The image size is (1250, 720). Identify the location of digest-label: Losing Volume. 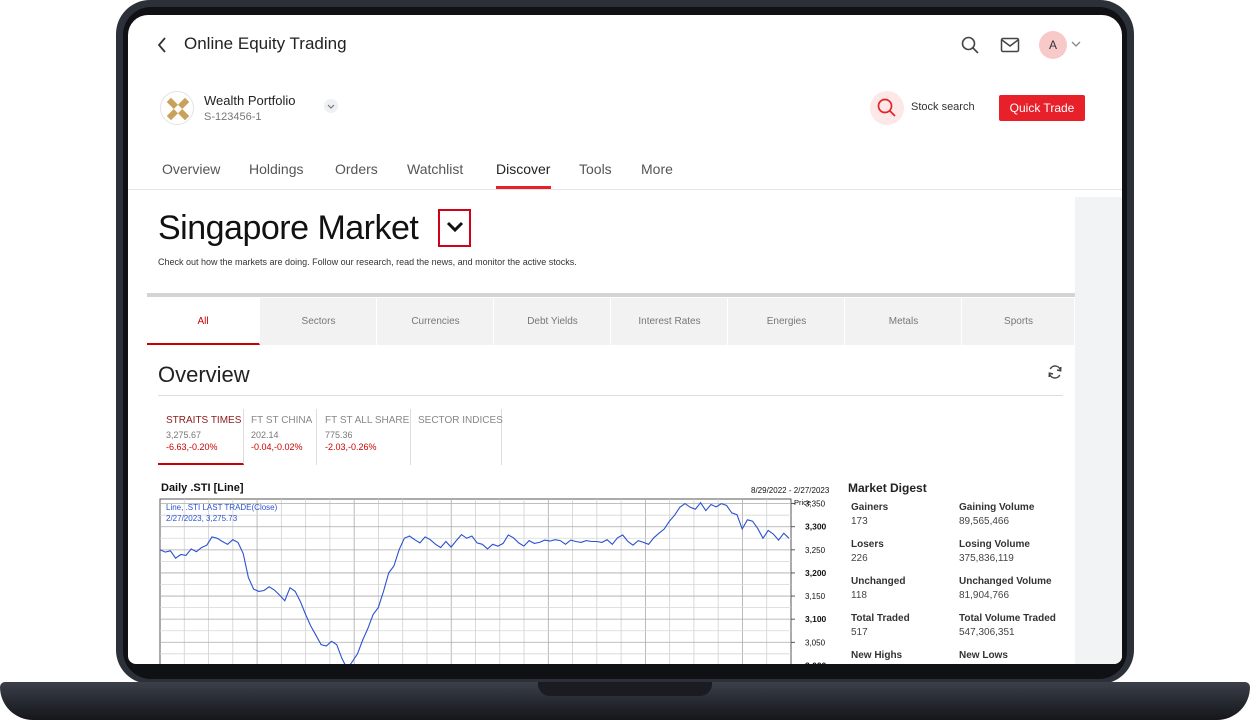
(994, 544).